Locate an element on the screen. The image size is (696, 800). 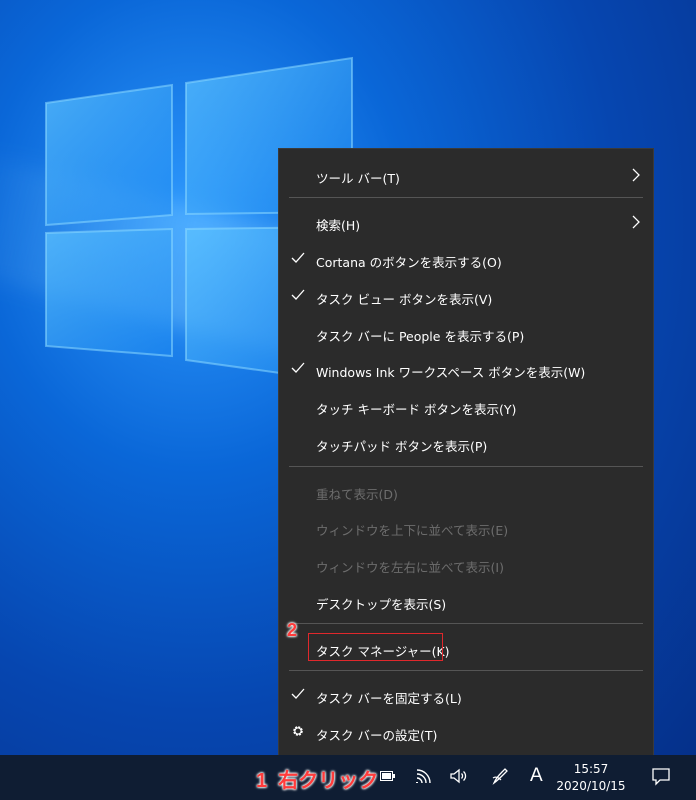
menu-item-label: デスクトップを表示(S) is located at coordinates (381, 604).